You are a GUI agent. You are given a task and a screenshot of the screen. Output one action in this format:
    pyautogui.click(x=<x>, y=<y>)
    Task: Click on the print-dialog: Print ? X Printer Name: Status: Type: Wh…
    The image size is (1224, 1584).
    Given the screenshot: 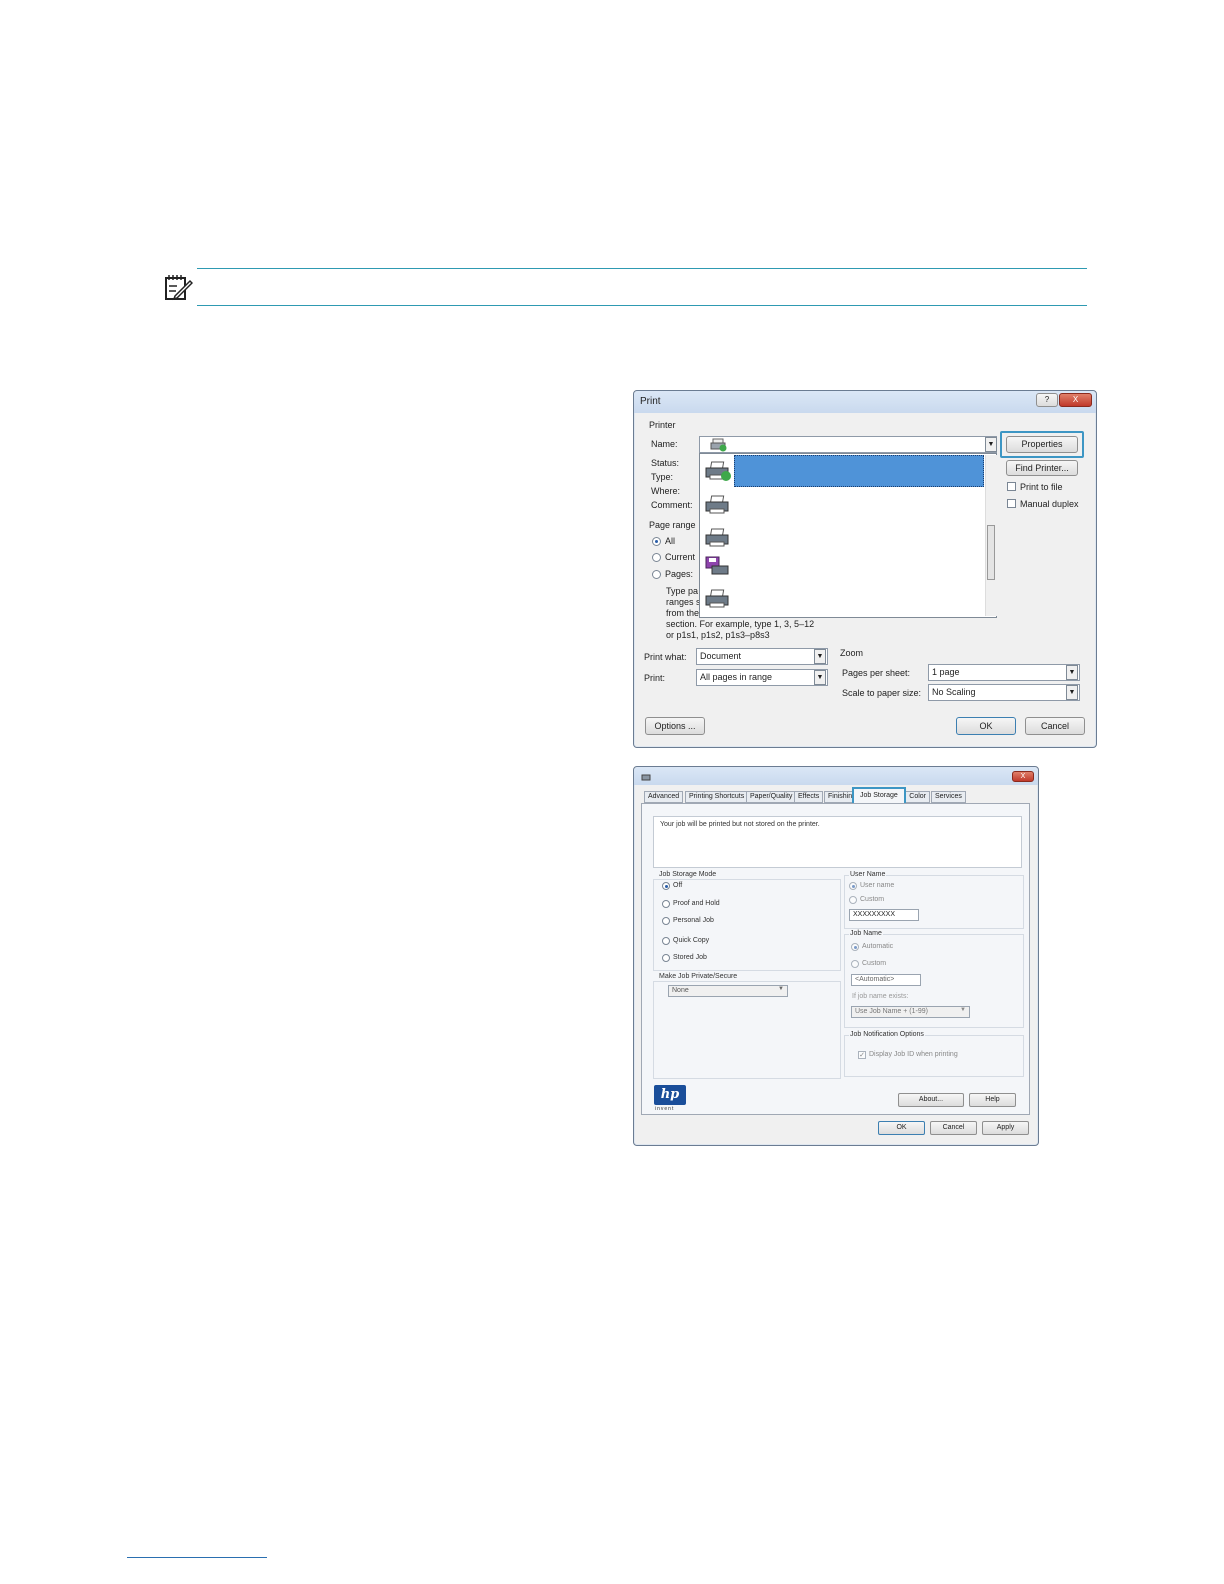 What is the action you would take?
    pyautogui.click(x=865, y=569)
    